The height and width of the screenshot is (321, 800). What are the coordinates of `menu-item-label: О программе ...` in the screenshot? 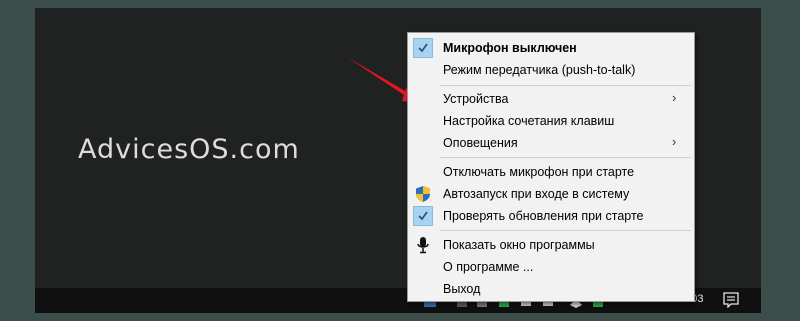 It's located at (488, 267).